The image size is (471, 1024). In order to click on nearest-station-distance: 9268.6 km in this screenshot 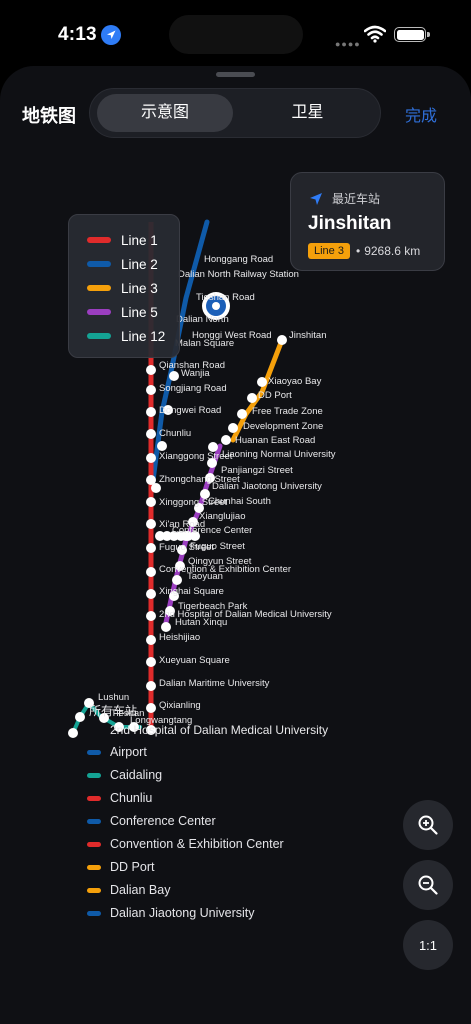, I will do `click(392, 251)`.